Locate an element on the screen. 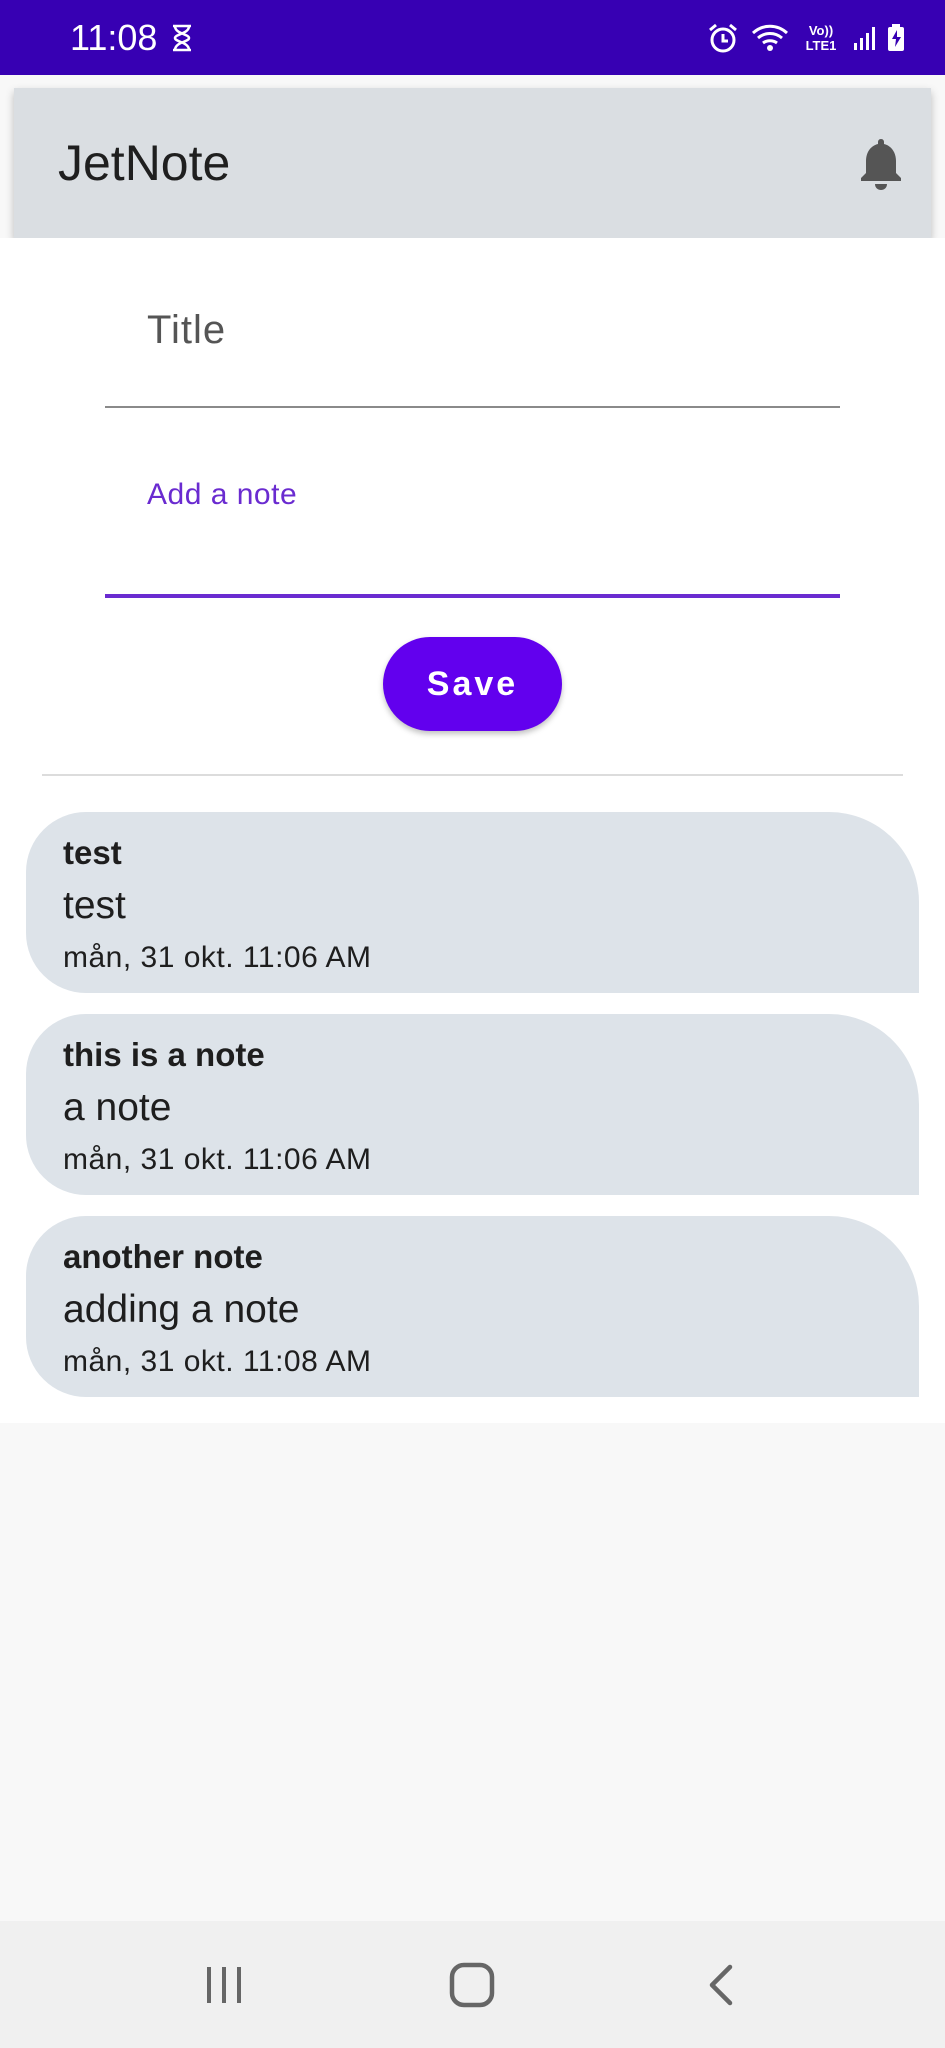 The image size is (945, 2048). note-text: adding a note is located at coordinates (181, 1309).